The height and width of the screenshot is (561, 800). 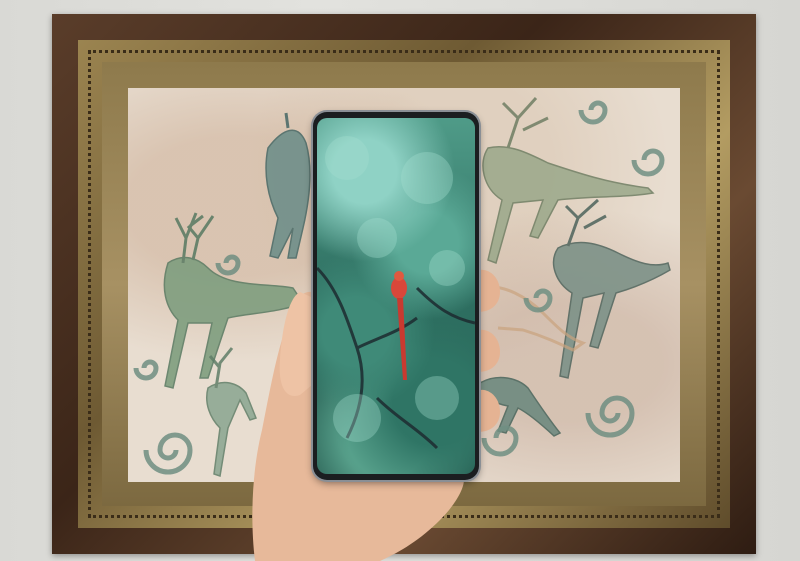 I want to click on phone-screen-rainforest-photo, so click(x=396, y=296).